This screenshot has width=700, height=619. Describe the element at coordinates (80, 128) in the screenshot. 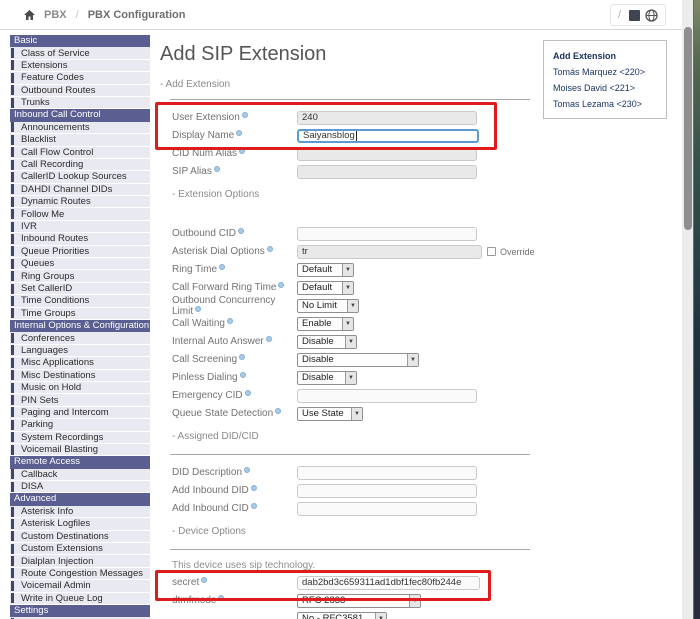

I see `sidebar-item-announcements: Announcements` at that location.